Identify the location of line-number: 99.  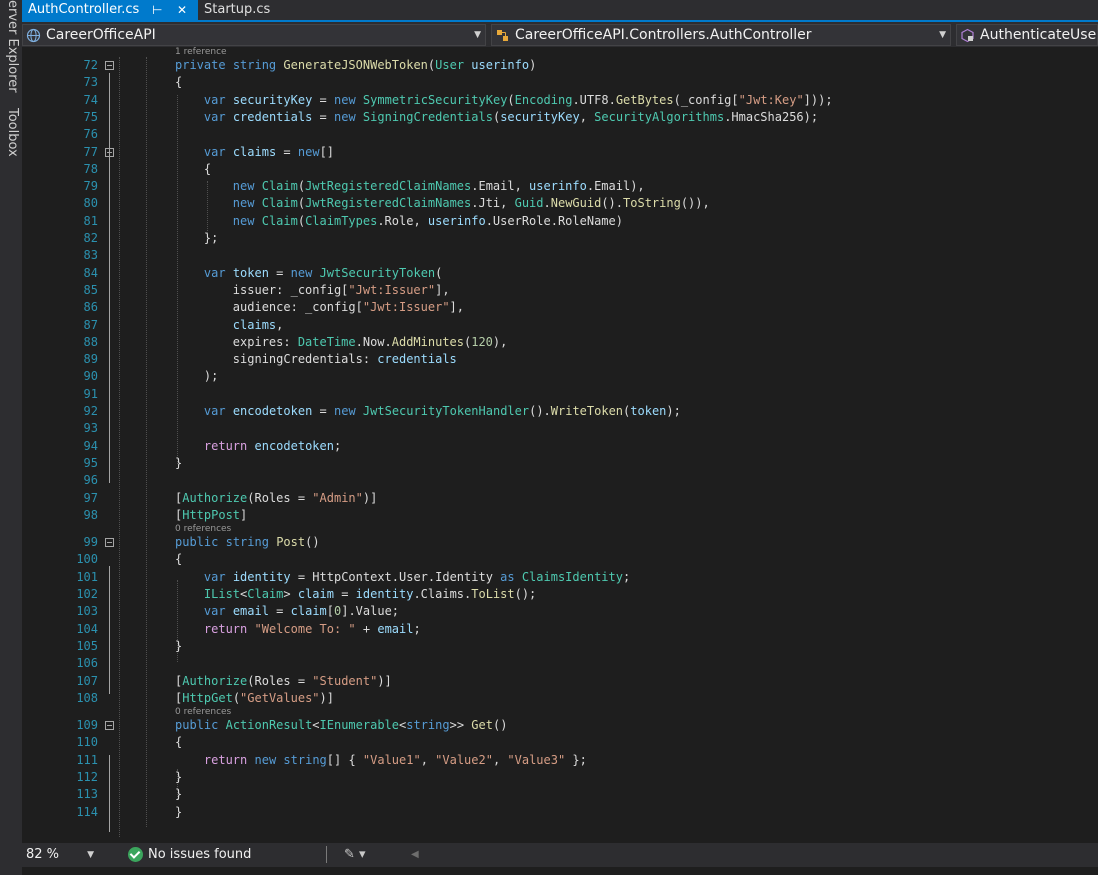
(90, 542).